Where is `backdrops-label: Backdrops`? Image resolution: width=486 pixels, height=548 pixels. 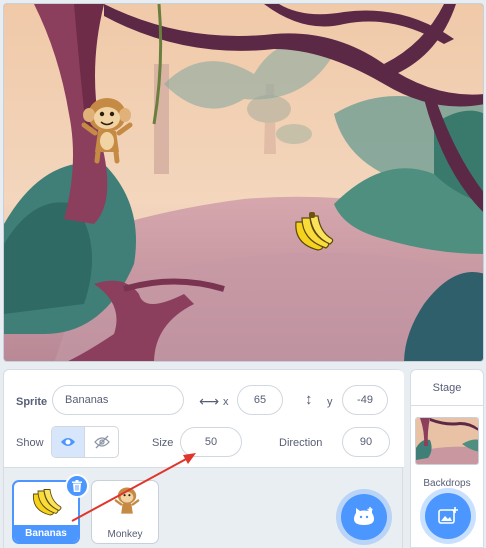 backdrops-label: Backdrops is located at coordinates (447, 483).